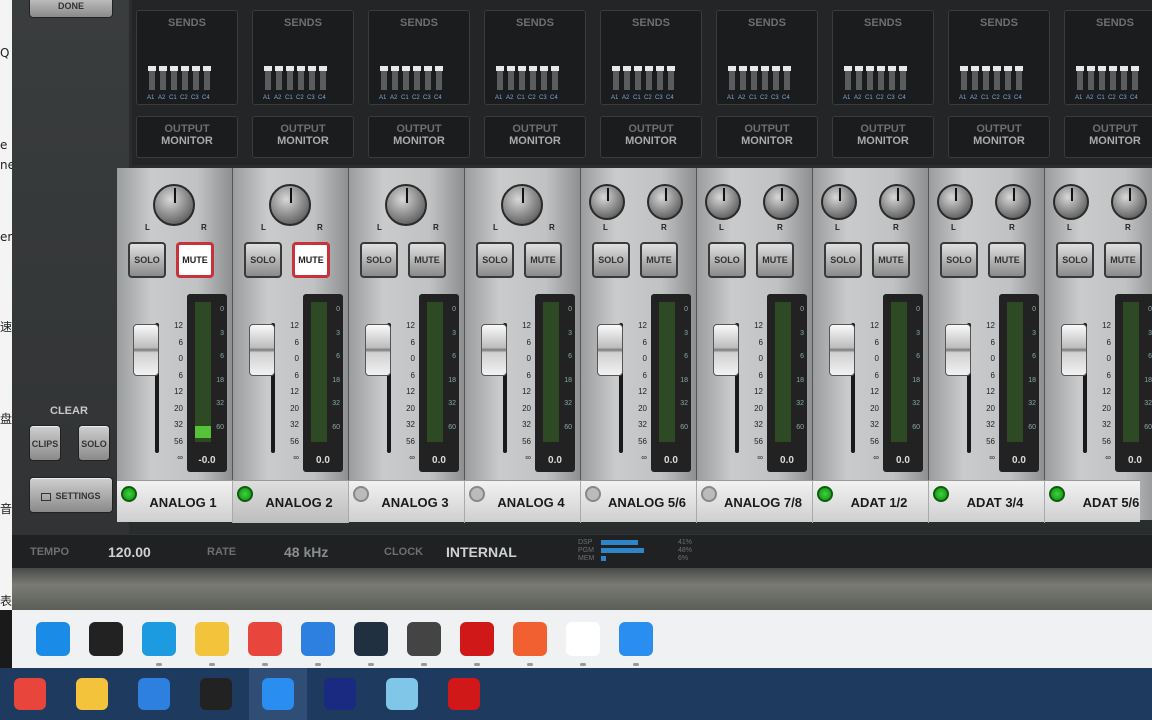 This screenshot has width=1152, height=720. What do you see at coordinates (306, 552) in the screenshot?
I see `rate-value: 48 kHz` at bounding box center [306, 552].